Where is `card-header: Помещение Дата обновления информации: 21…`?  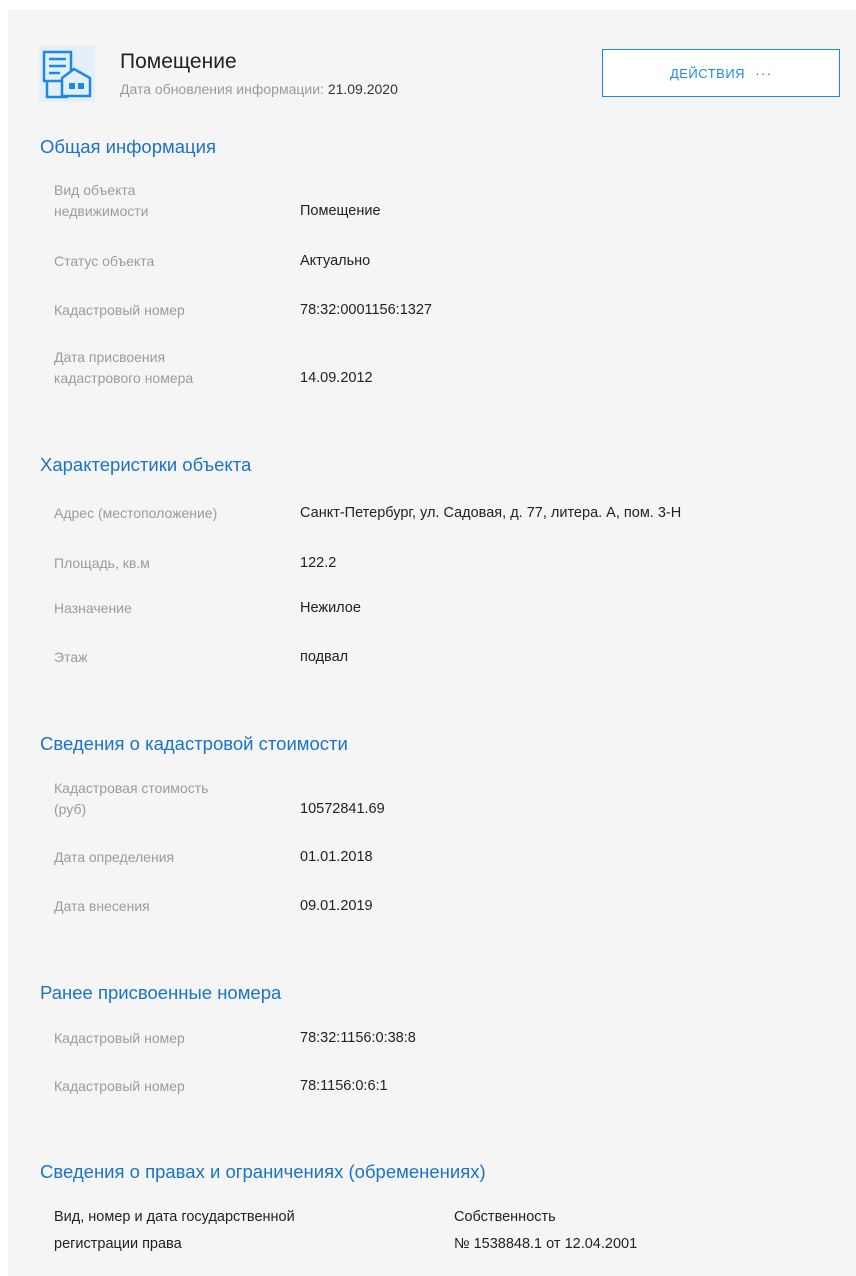 card-header: Помещение Дата обновления информации: 21… is located at coordinates (432, 60).